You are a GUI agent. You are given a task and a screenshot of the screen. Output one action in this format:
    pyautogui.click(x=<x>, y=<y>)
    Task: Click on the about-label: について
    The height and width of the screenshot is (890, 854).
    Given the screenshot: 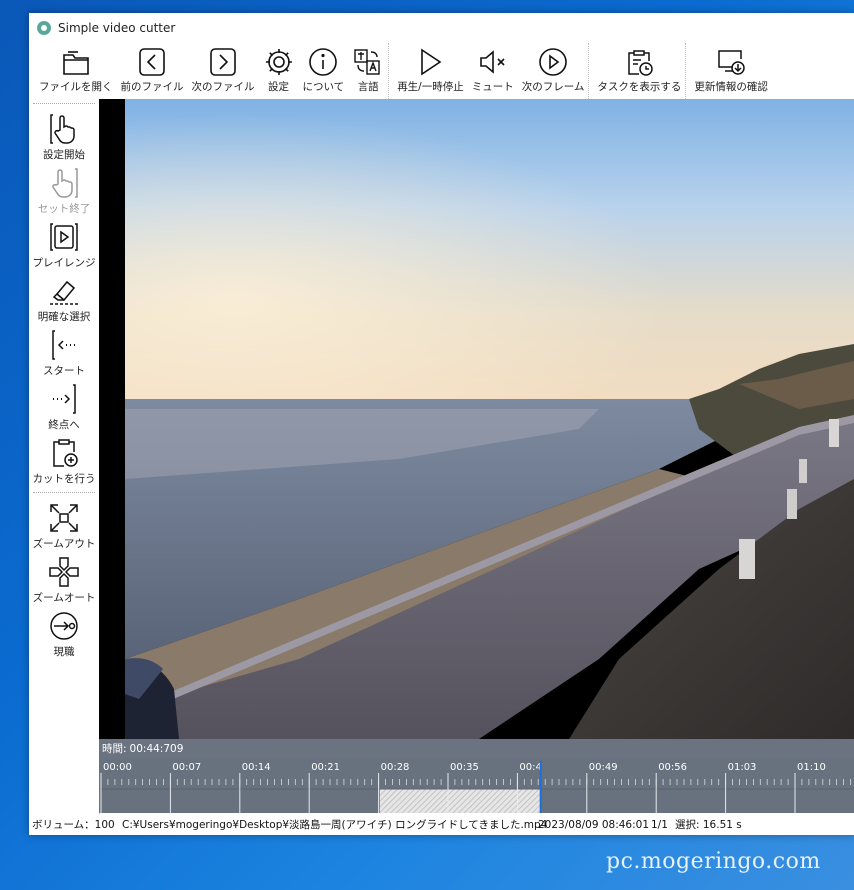 What is the action you would take?
    pyautogui.click(x=323, y=87)
    